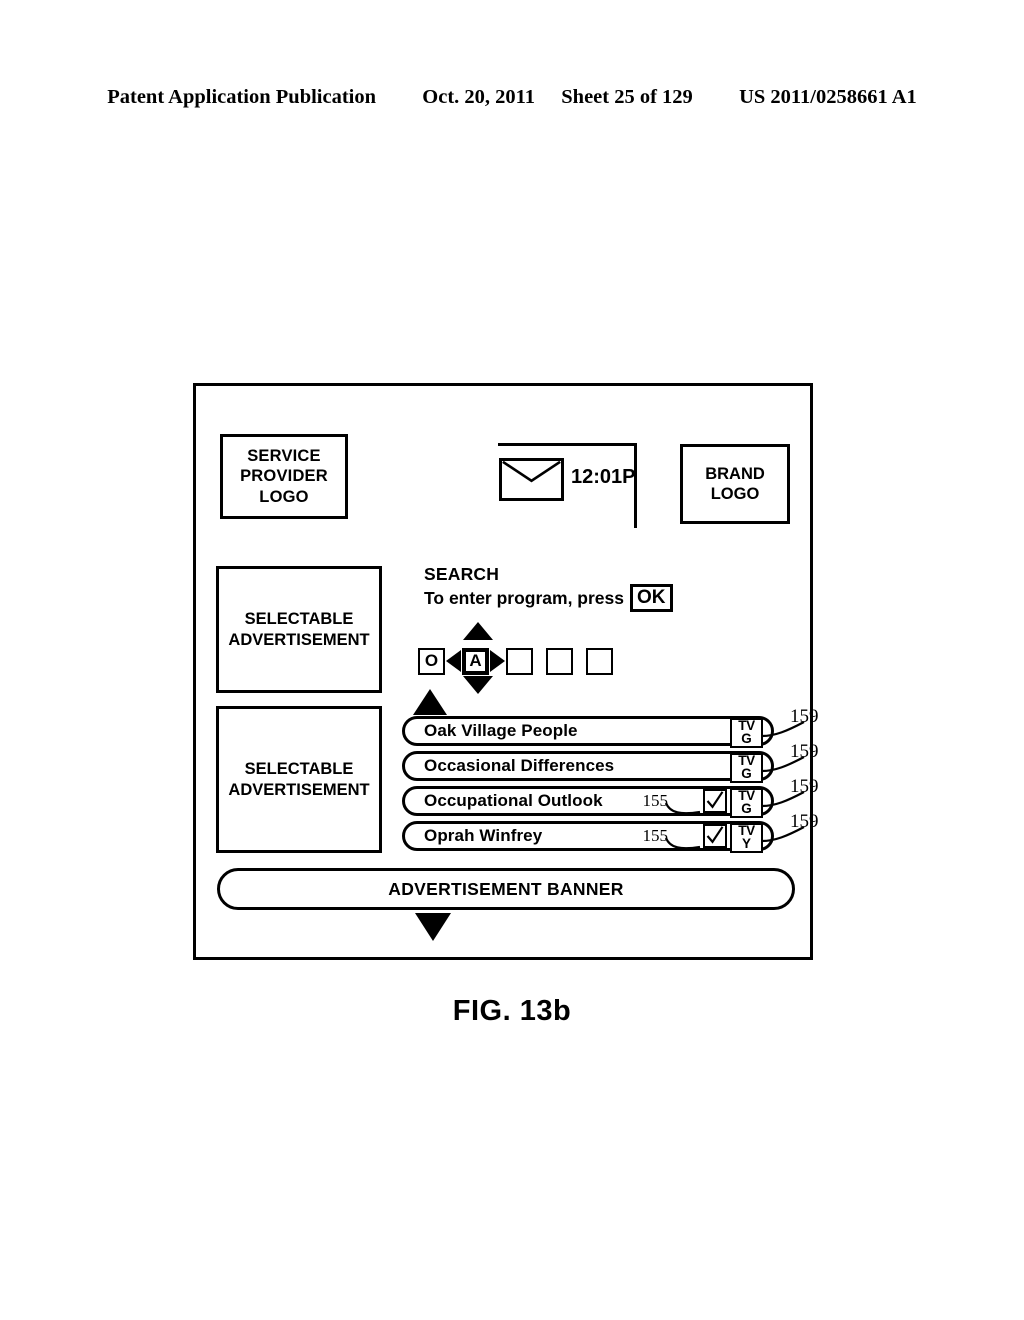  What do you see at coordinates (512, 1011) in the screenshot?
I see `figure-caption: FIG. 13b` at bounding box center [512, 1011].